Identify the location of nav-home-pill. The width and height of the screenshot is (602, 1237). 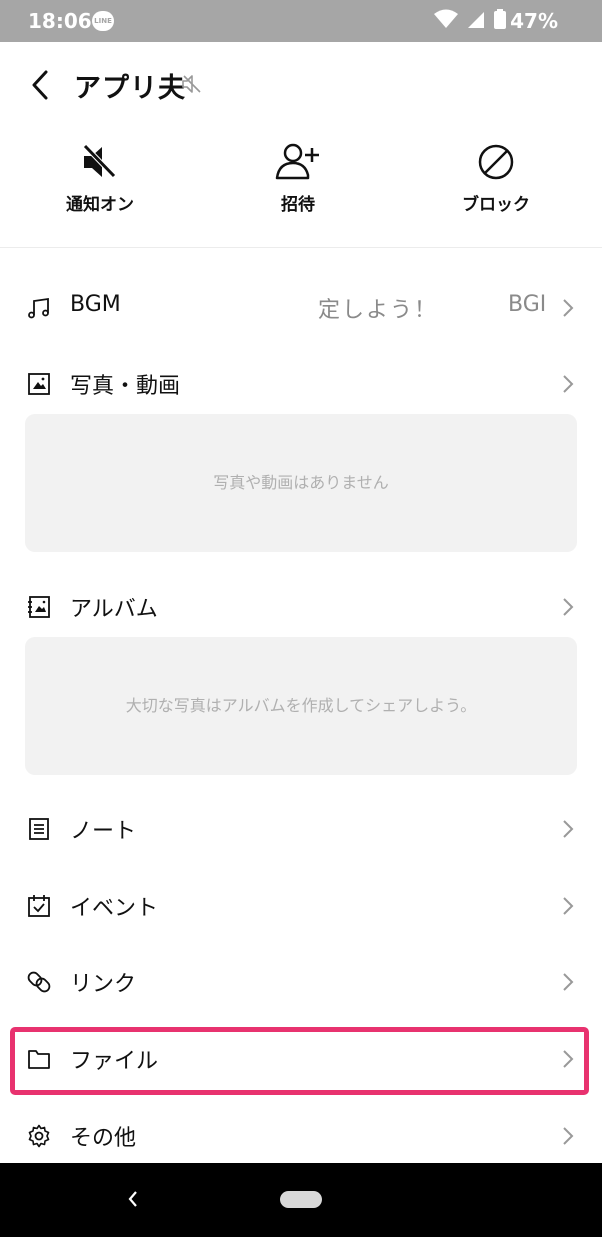
(301, 1199).